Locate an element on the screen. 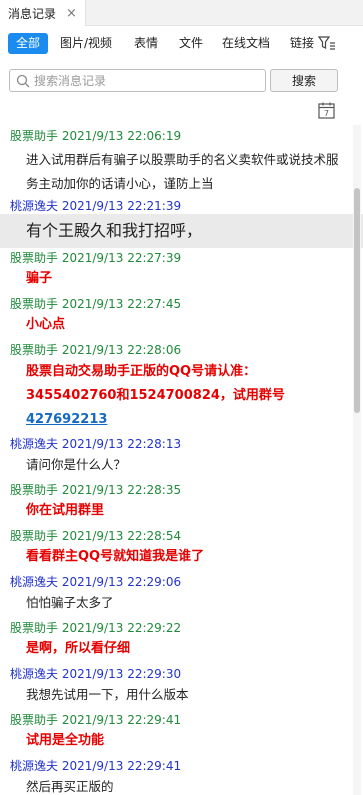 Image resolution: width=363 pixels, height=795 pixels. message-line: 看看群主QQ号就知道我是谁了 is located at coordinates (115, 556).